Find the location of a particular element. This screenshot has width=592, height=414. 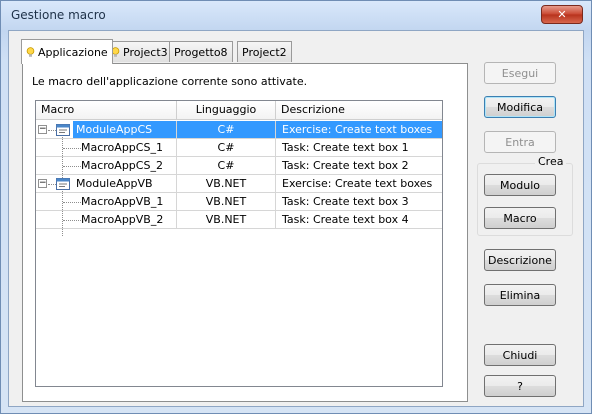

descrizione-button: Descrizione is located at coordinates (520, 260).